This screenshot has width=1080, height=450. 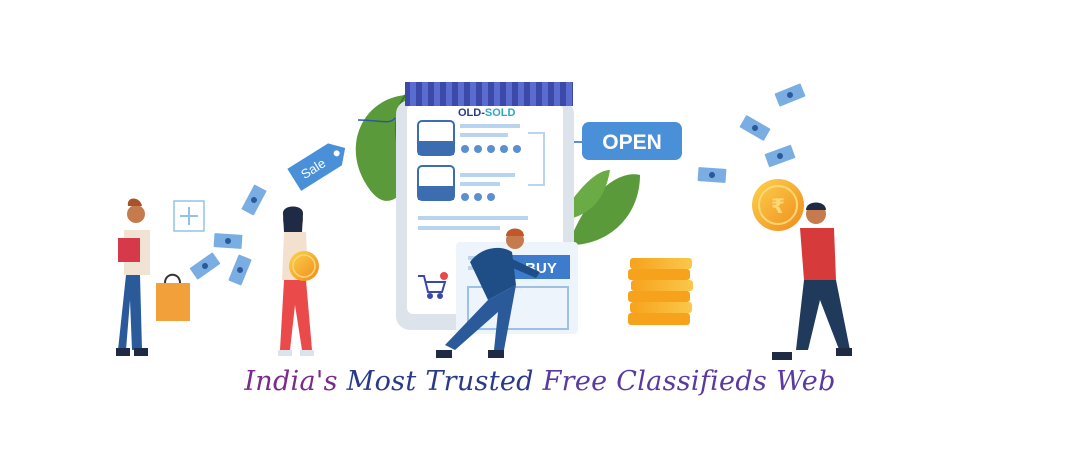 What do you see at coordinates (444, 276) in the screenshot?
I see `cart-badge` at bounding box center [444, 276].